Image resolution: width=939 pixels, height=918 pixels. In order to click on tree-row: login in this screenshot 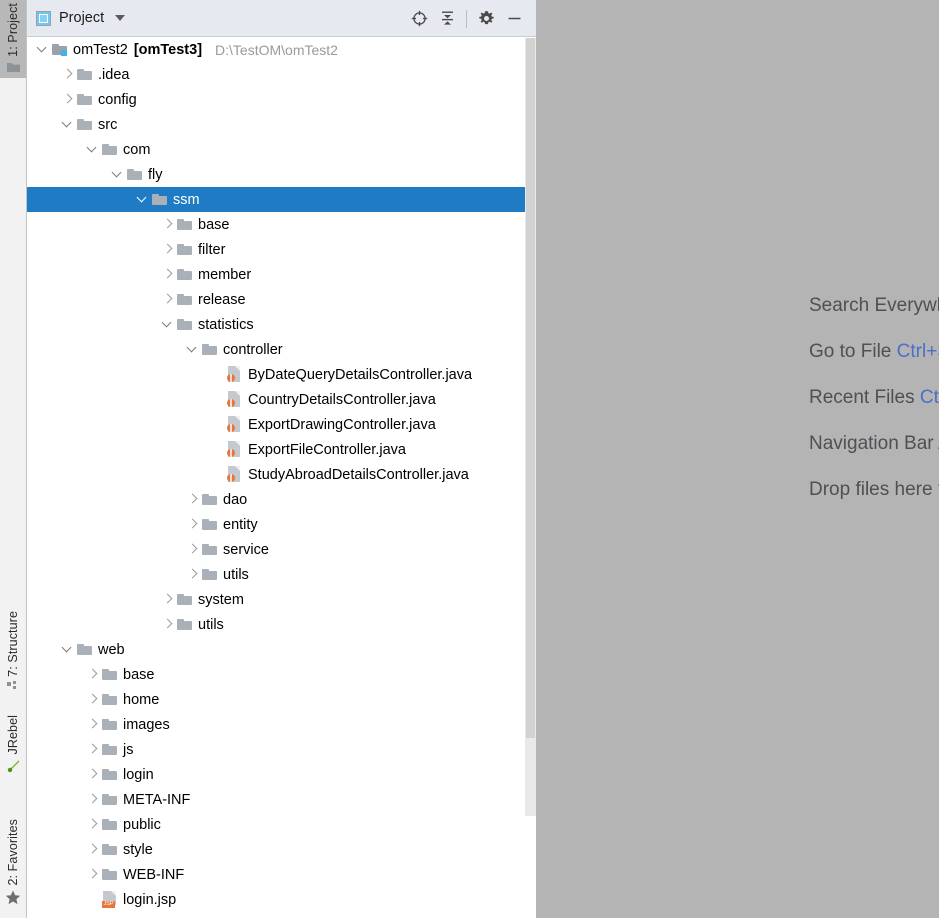, I will do `click(281, 774)`.